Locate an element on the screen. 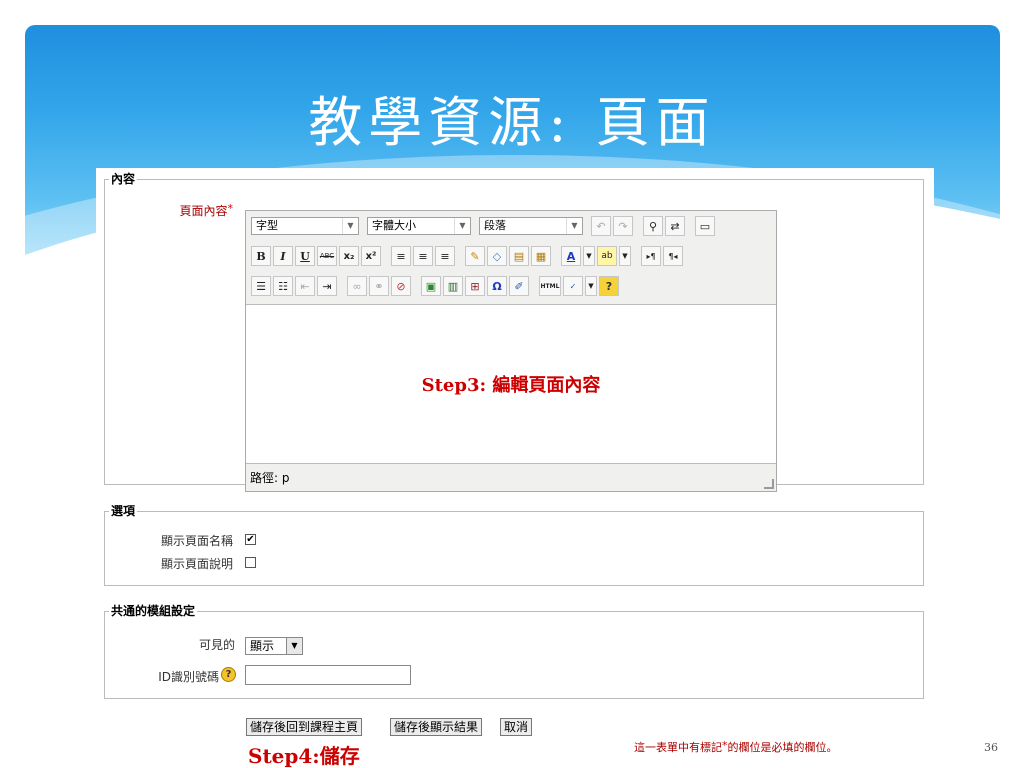 The width and height of the screenshot is (1024, 768). brush-icon: ✎ is located at coordinates (475, 256).